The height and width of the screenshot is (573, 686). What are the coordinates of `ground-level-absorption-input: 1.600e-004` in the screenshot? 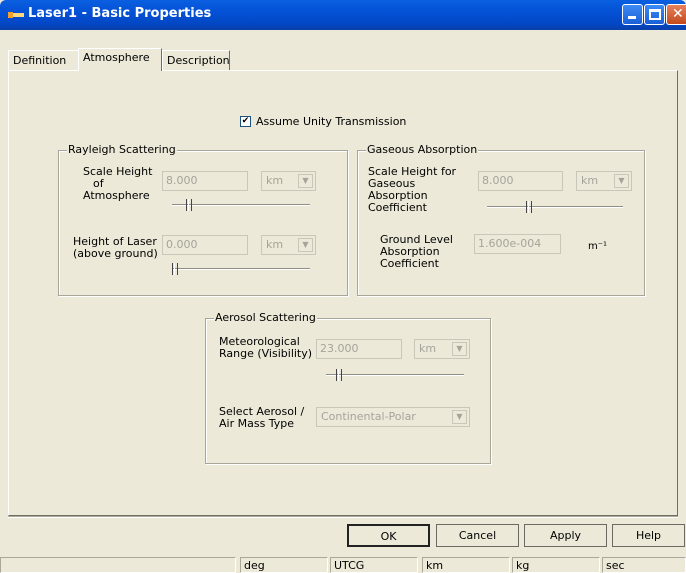 It's located at (517, 244).